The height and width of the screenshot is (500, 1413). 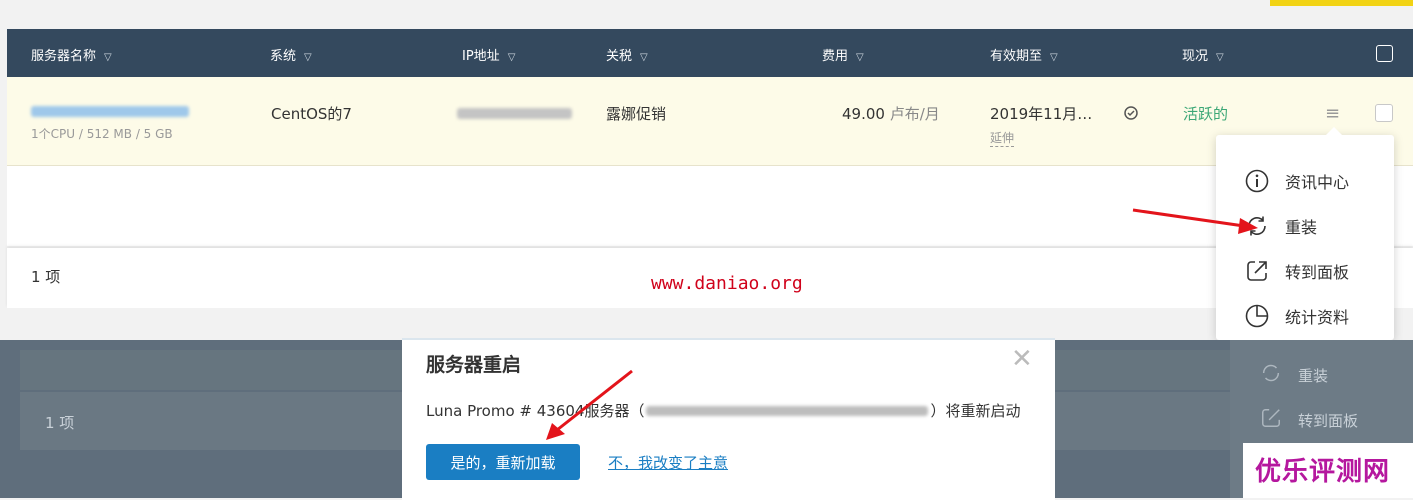 I want to click on arrow-to-reinstall, so click(x=1195, y=221).